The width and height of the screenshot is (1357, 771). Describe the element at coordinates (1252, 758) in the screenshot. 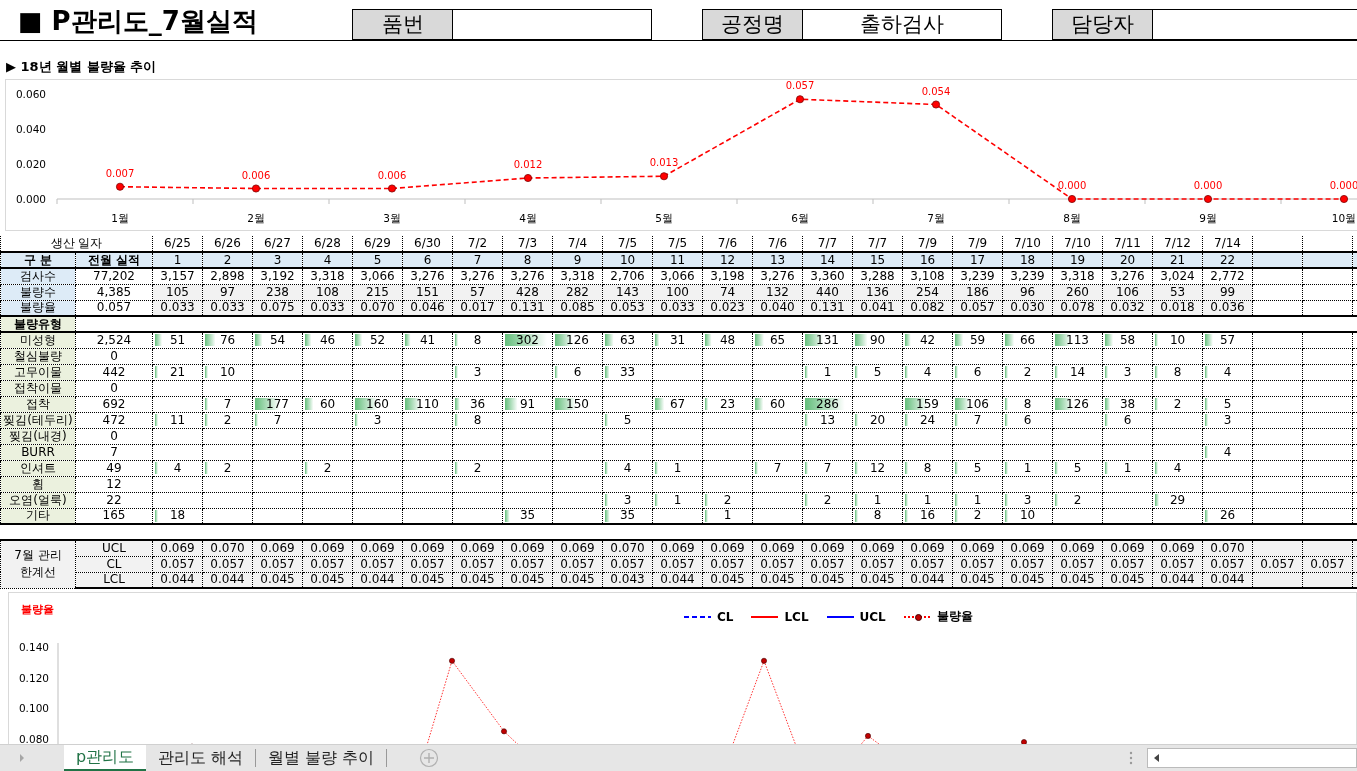

I see `horizontal-scrollbar` at that location.